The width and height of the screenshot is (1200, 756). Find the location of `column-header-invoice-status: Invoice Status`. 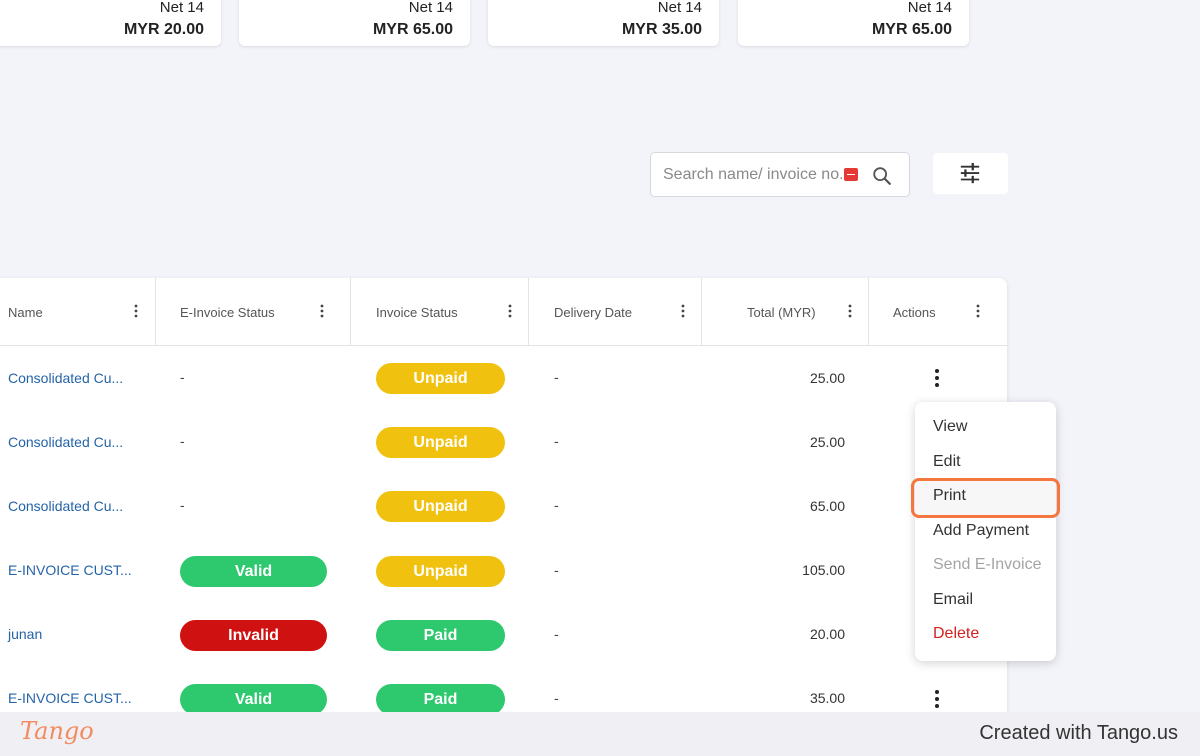

column-header-invoice-status: Invoice Status is located at coordinates (440, 312).